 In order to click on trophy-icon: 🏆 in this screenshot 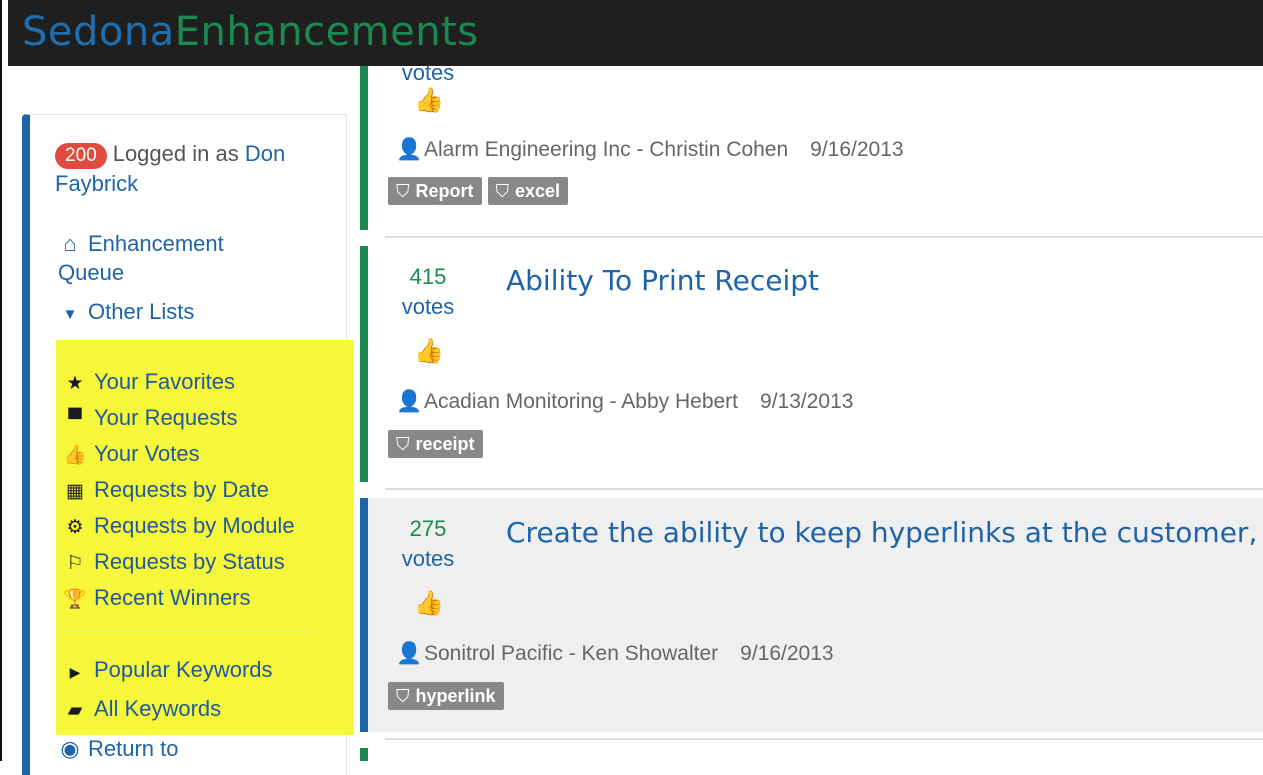, I will do `click(75, 599)`.